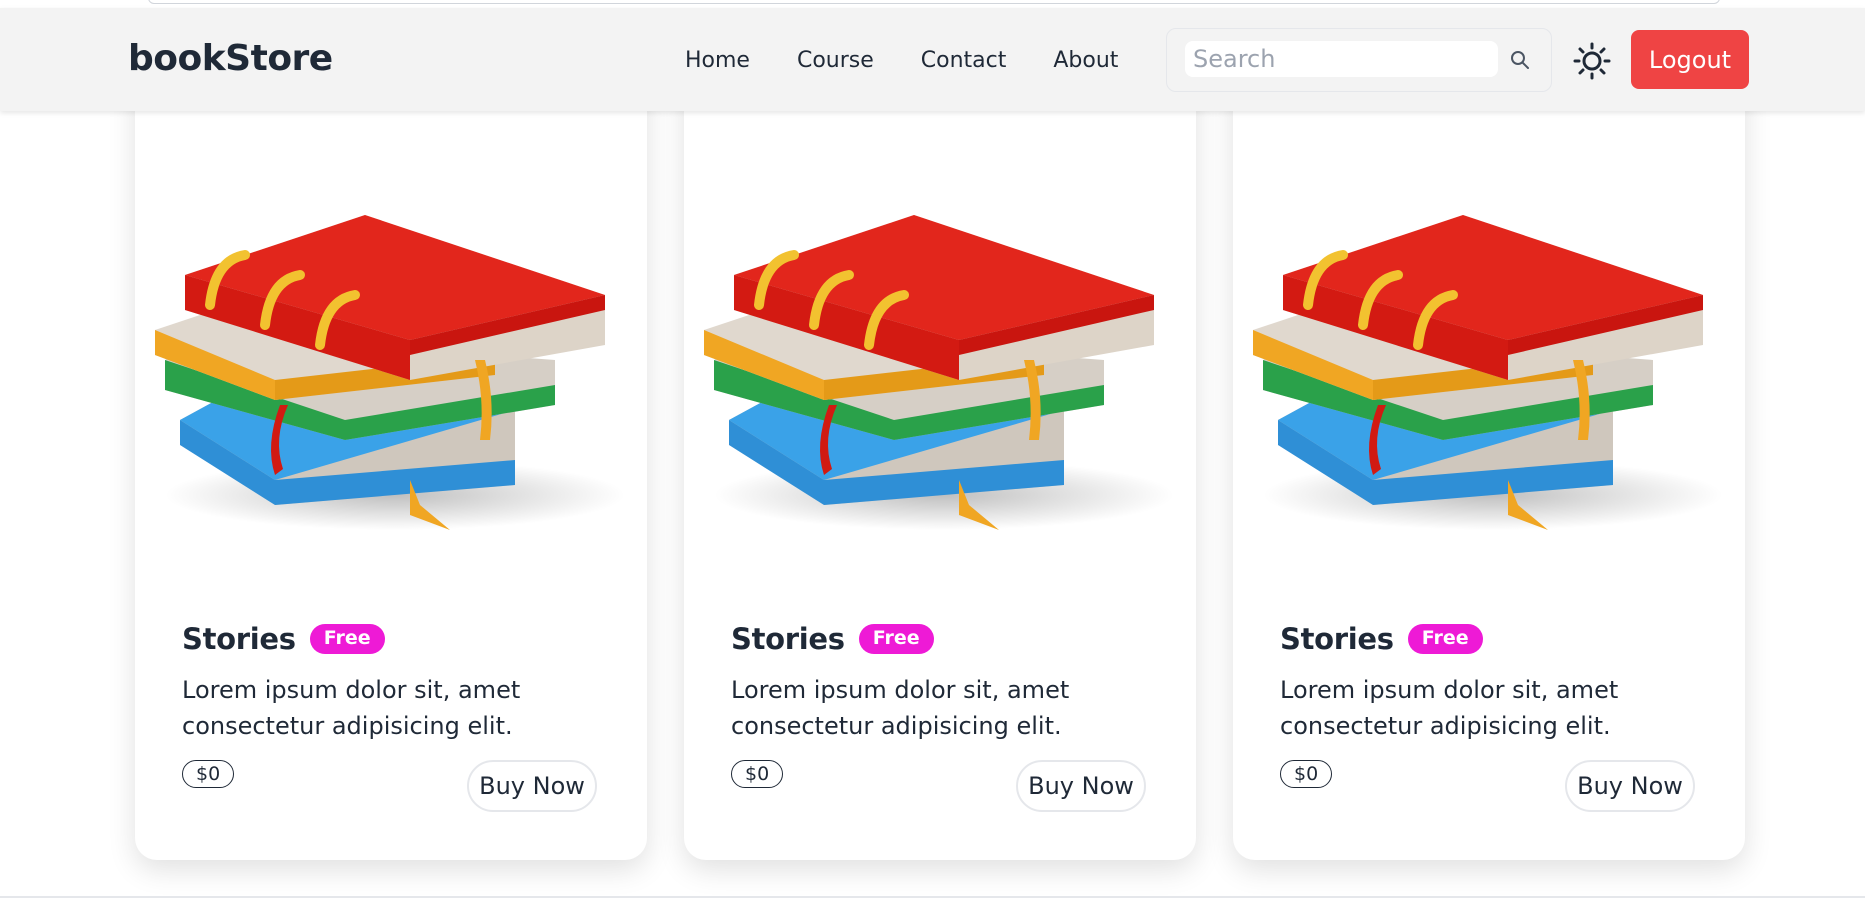  Describe the element at coordinates (964, 60) in the screenshot. I see `nav-link-contact: Contact` at that location.